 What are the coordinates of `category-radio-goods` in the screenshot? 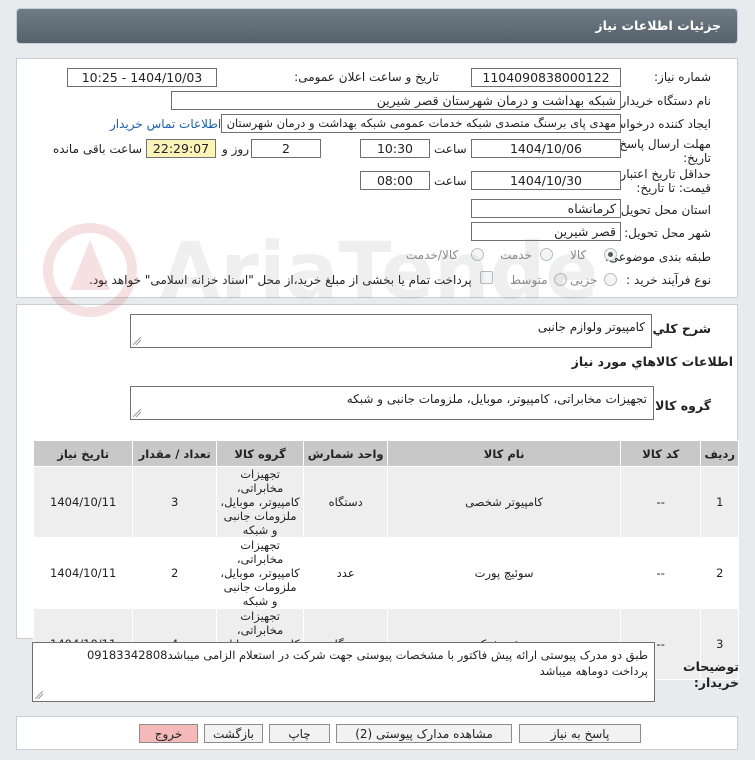 It's located at (610, 254).